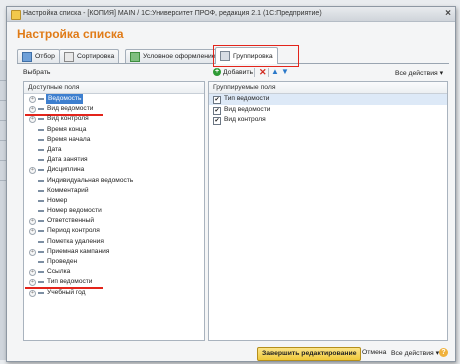 The width and height of the screenshot is (460, 364). What do you see at coordinates (68, 190) in the screenshot?
I see `field-label: Комментарий` at bounding box center [68, 190].